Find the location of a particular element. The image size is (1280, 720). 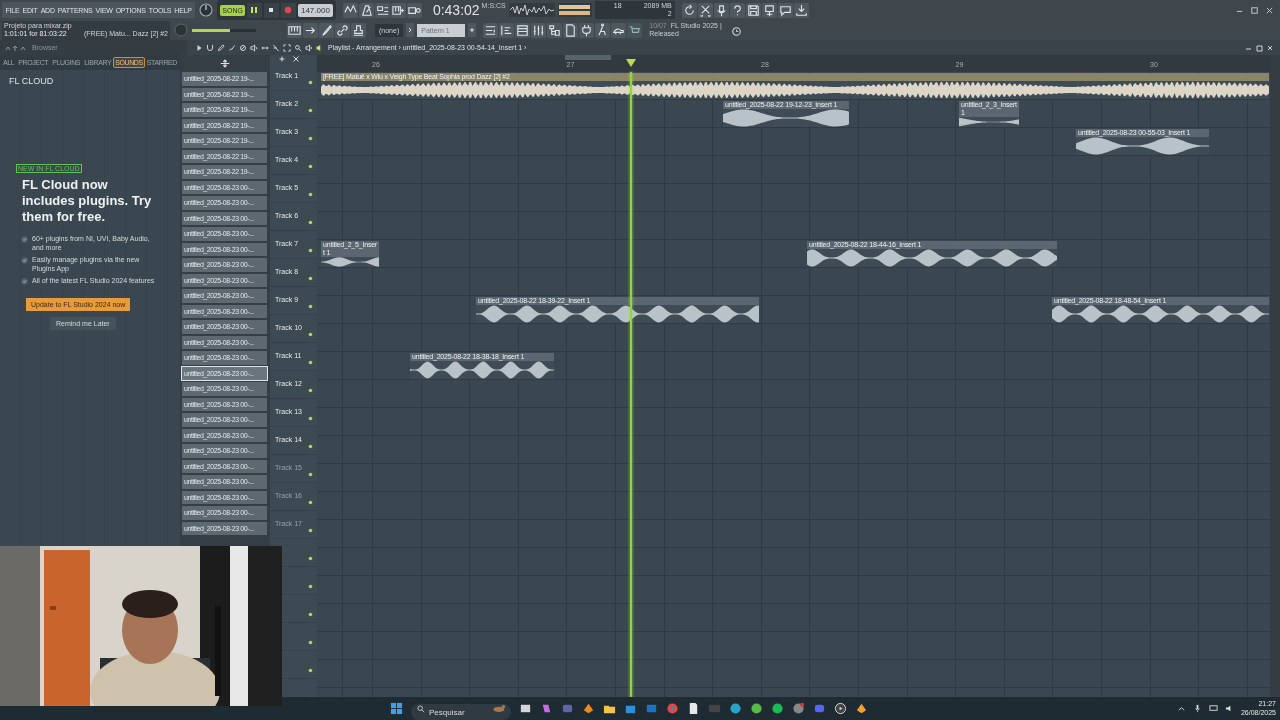

waveform-icon is located at coordinates (350, 10).